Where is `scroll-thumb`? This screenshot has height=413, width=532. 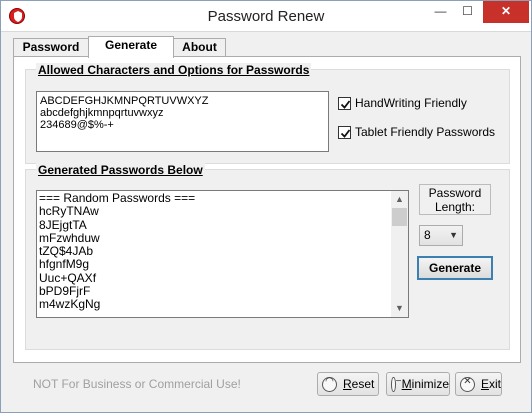
scroll-thumb is located at coordinates (399, 217).